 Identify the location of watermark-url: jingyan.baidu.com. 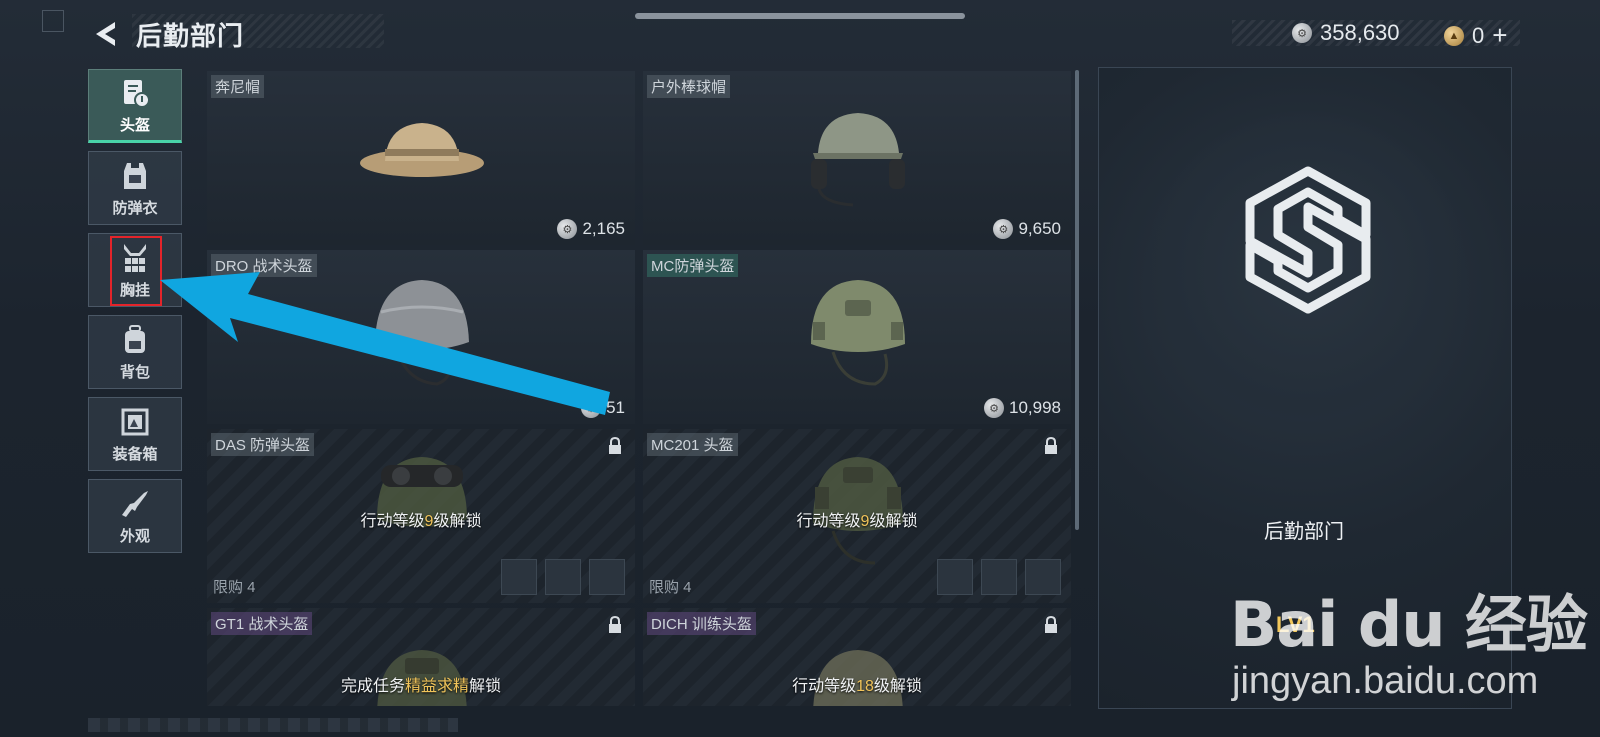
(1385, 681).